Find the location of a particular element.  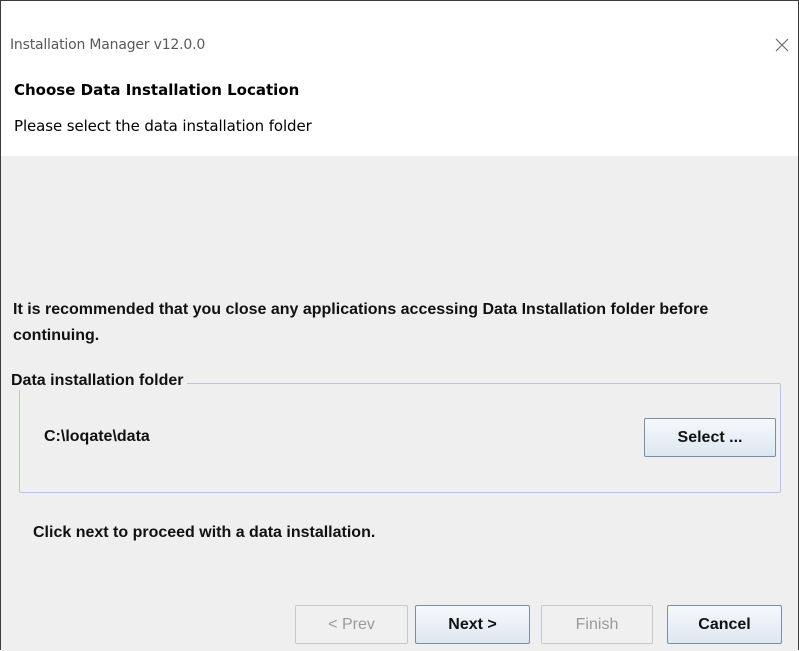

next-button: Next > is located at coordinates (472, 624).